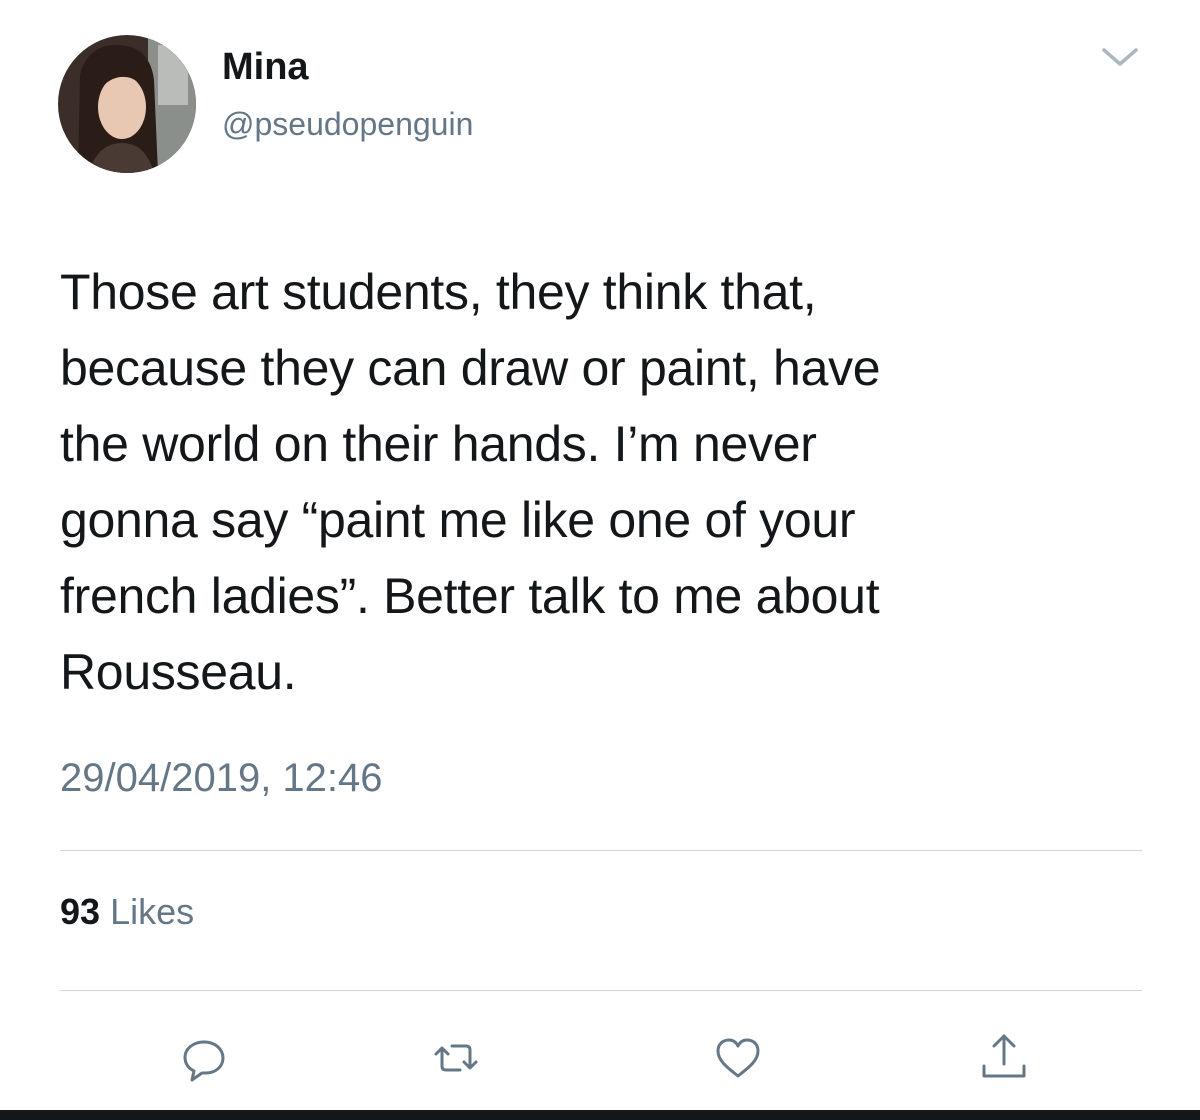 Image resolution: width=1200 pixels, height=1120 pixels. I want to click on retweet-icon, so click(456, 1058).